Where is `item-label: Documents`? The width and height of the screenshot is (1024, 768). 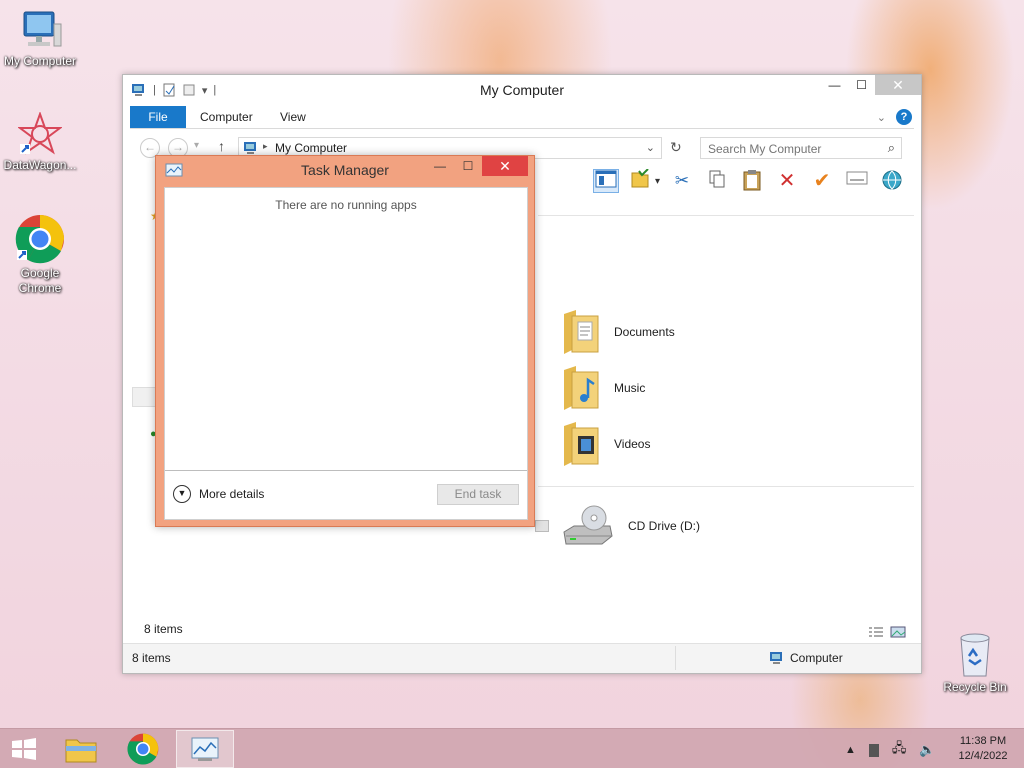
item-label: Documents is located at coordinates (644, 332).